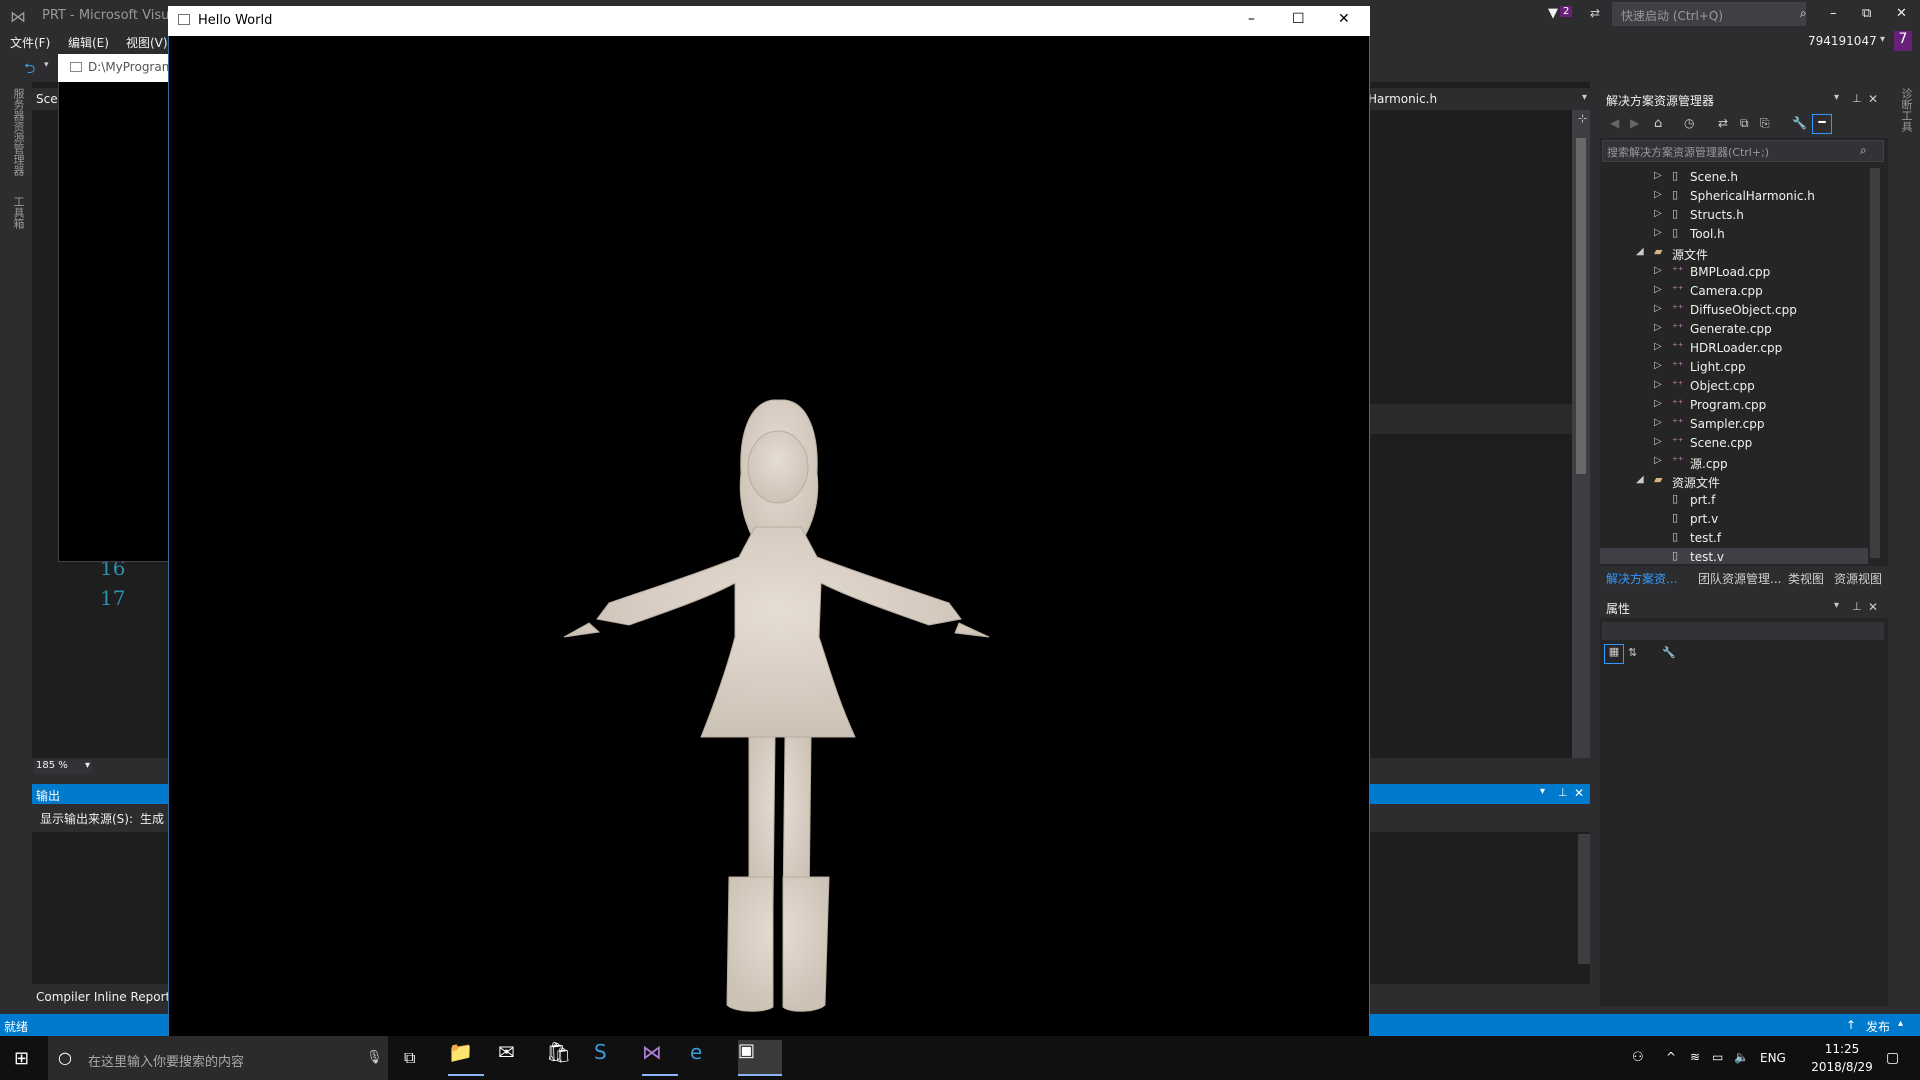  What do you see at coordinates (1878, 1026) in the screenshot?
I see `publish-button: 发布` at bounding box center [1878, 1026].